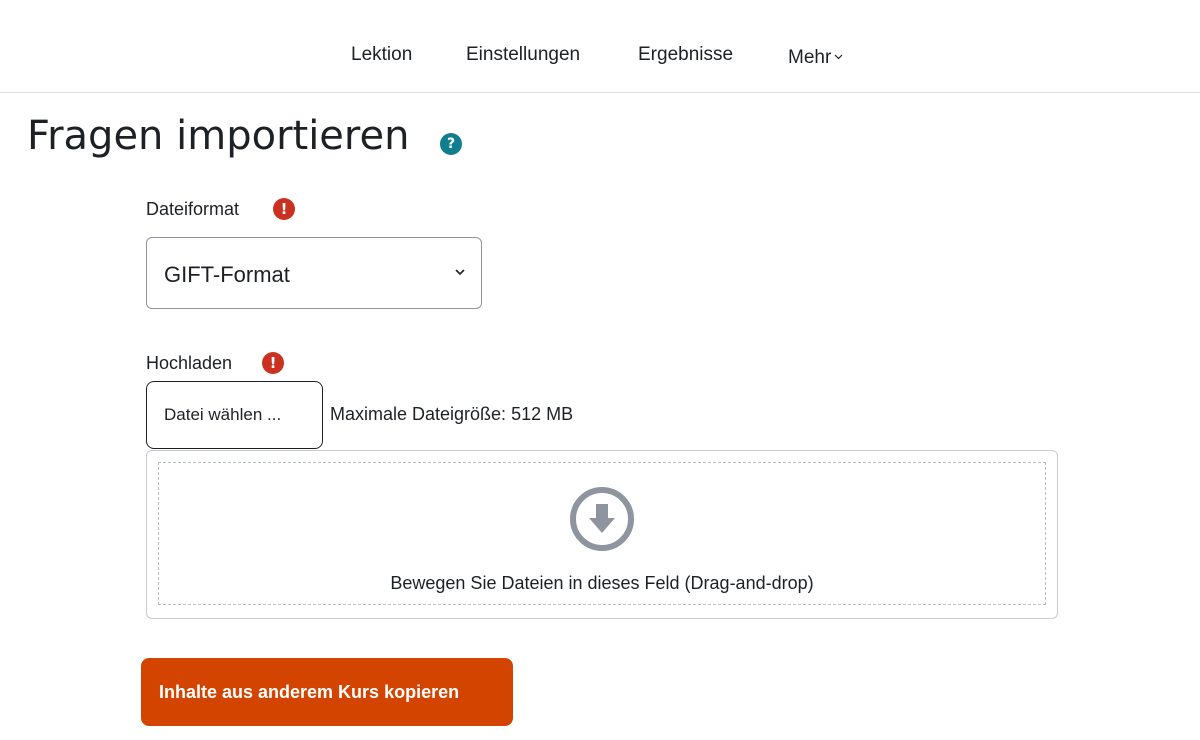 Image resolution: width=1200 pixels, height=740 pixels. What do you see at coordinates (602, 519) in the screenshot?
I see `download-arrow-circle-icon` at bounding box center [602, 519].